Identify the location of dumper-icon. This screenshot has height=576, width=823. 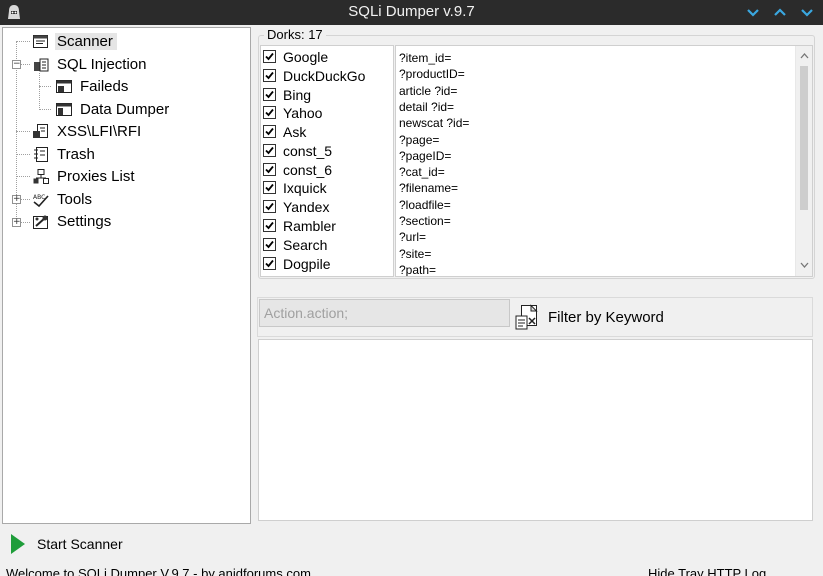
(64, 109).